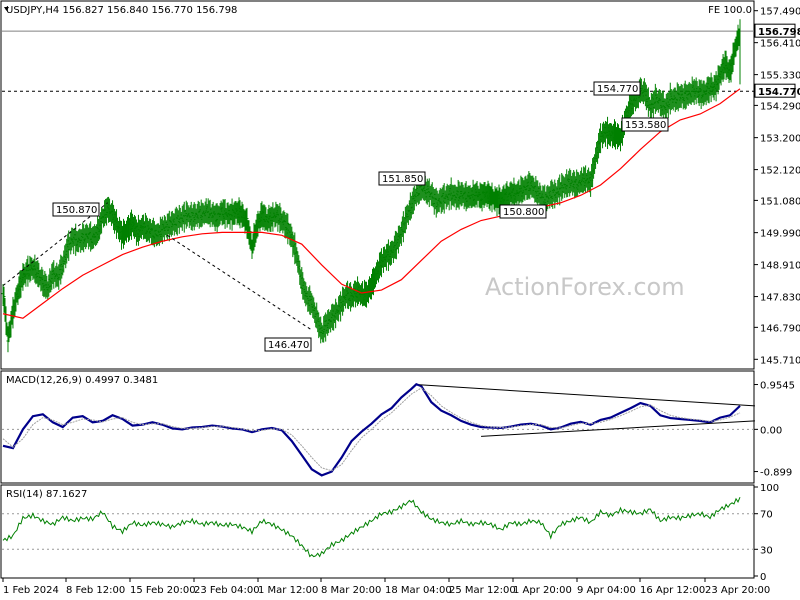  Describe the element at coordinates (402, 179) in the screenshot. I see `price-annotation-label: 151.850` at that location.